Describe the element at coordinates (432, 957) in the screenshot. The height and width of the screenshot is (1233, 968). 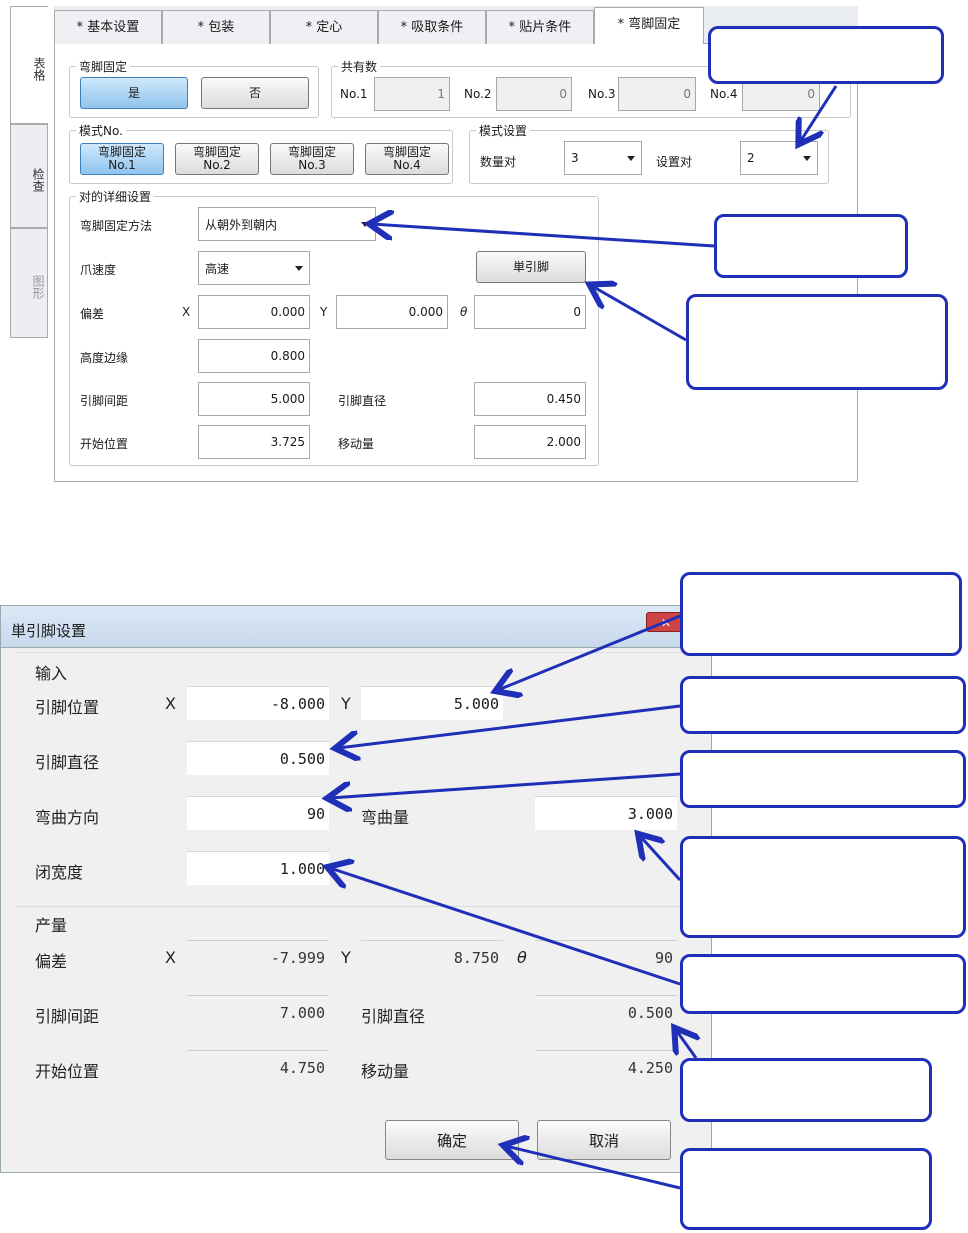
I see `output-offset-y-value: 8.750` at that location.